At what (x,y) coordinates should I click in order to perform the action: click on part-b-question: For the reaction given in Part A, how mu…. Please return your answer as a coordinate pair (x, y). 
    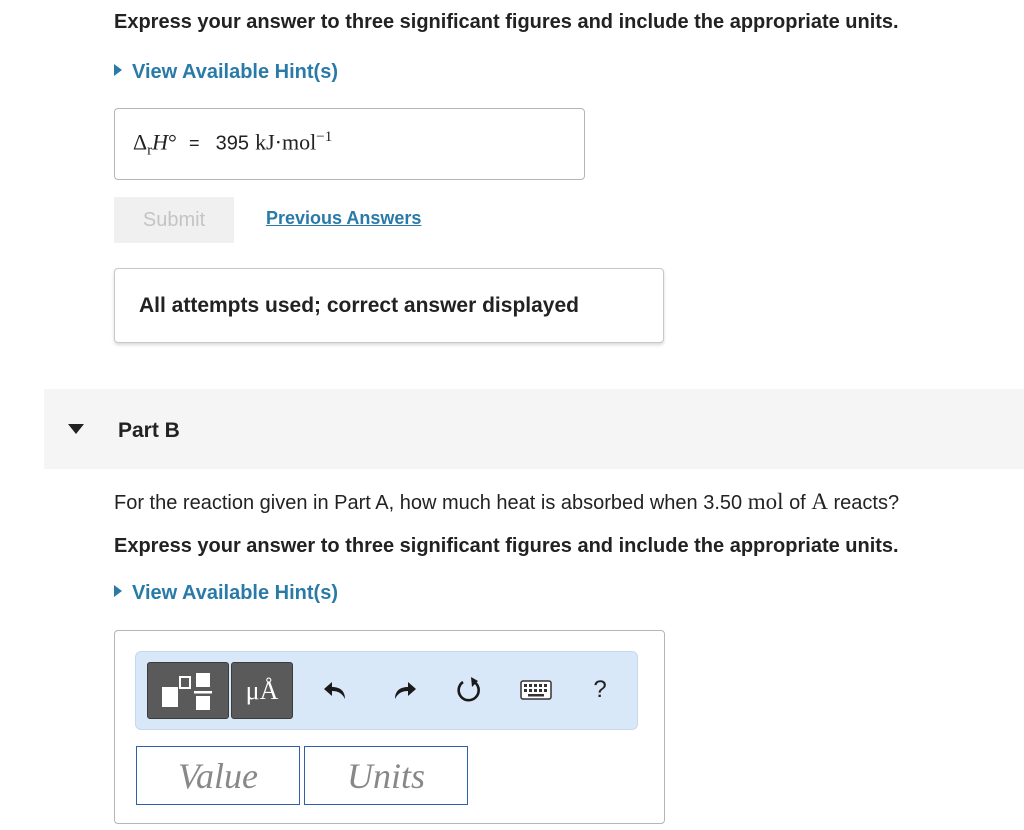
    Looking at the image, I should click on (506, 502).